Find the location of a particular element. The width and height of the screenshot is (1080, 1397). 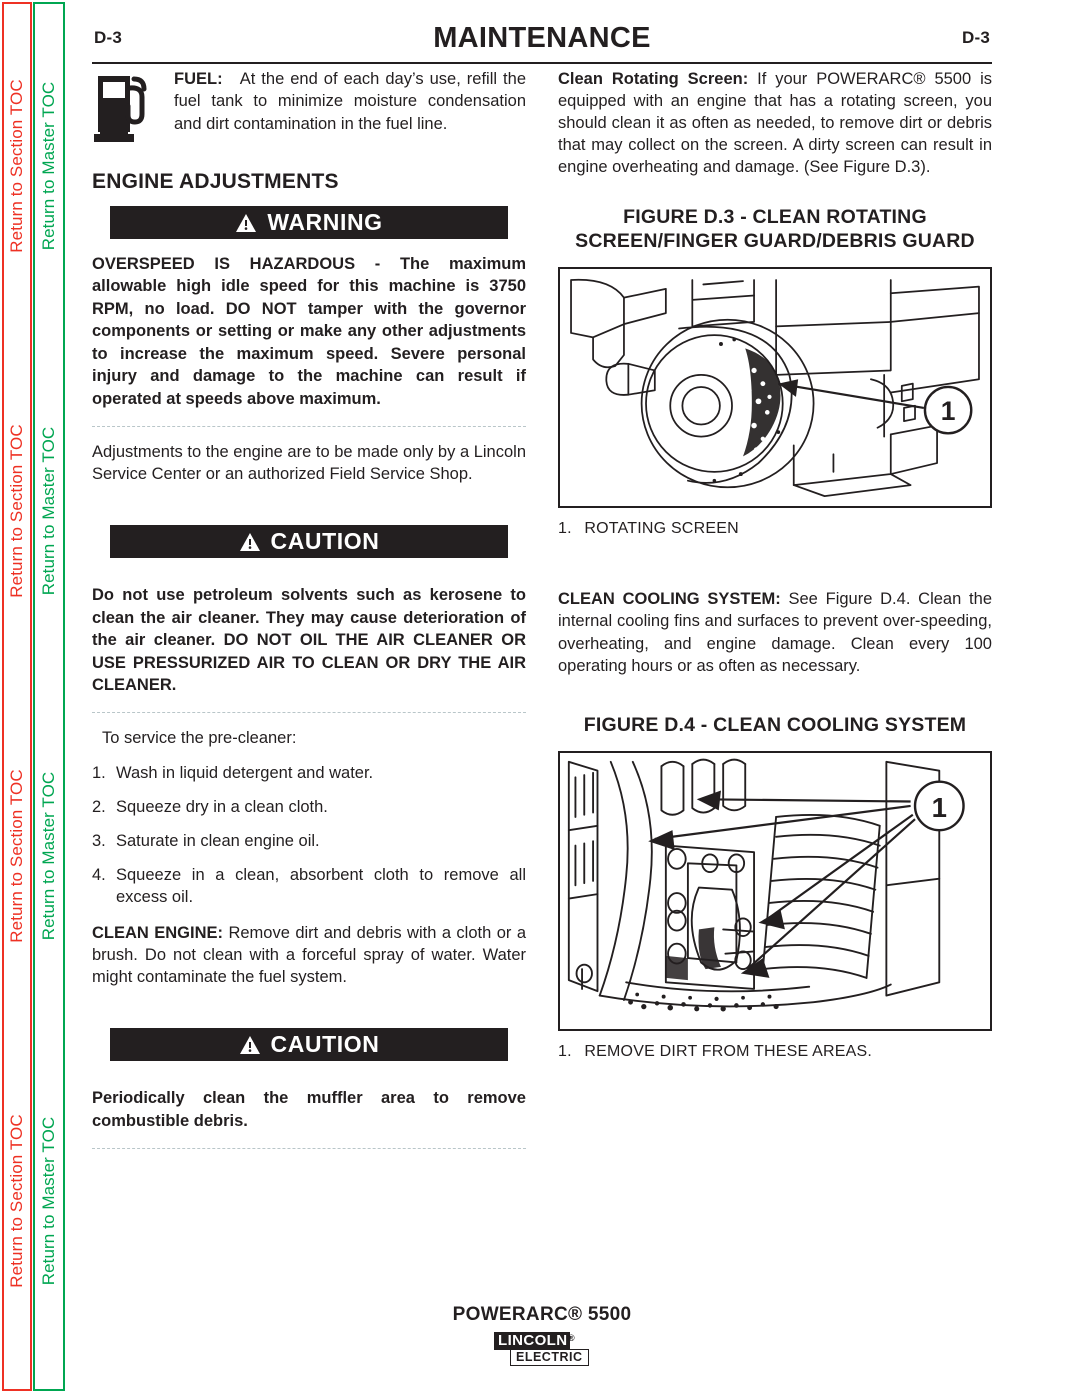

list-item: 1. Wash in liquid detergent and water. is located at coordinates (309, 773).